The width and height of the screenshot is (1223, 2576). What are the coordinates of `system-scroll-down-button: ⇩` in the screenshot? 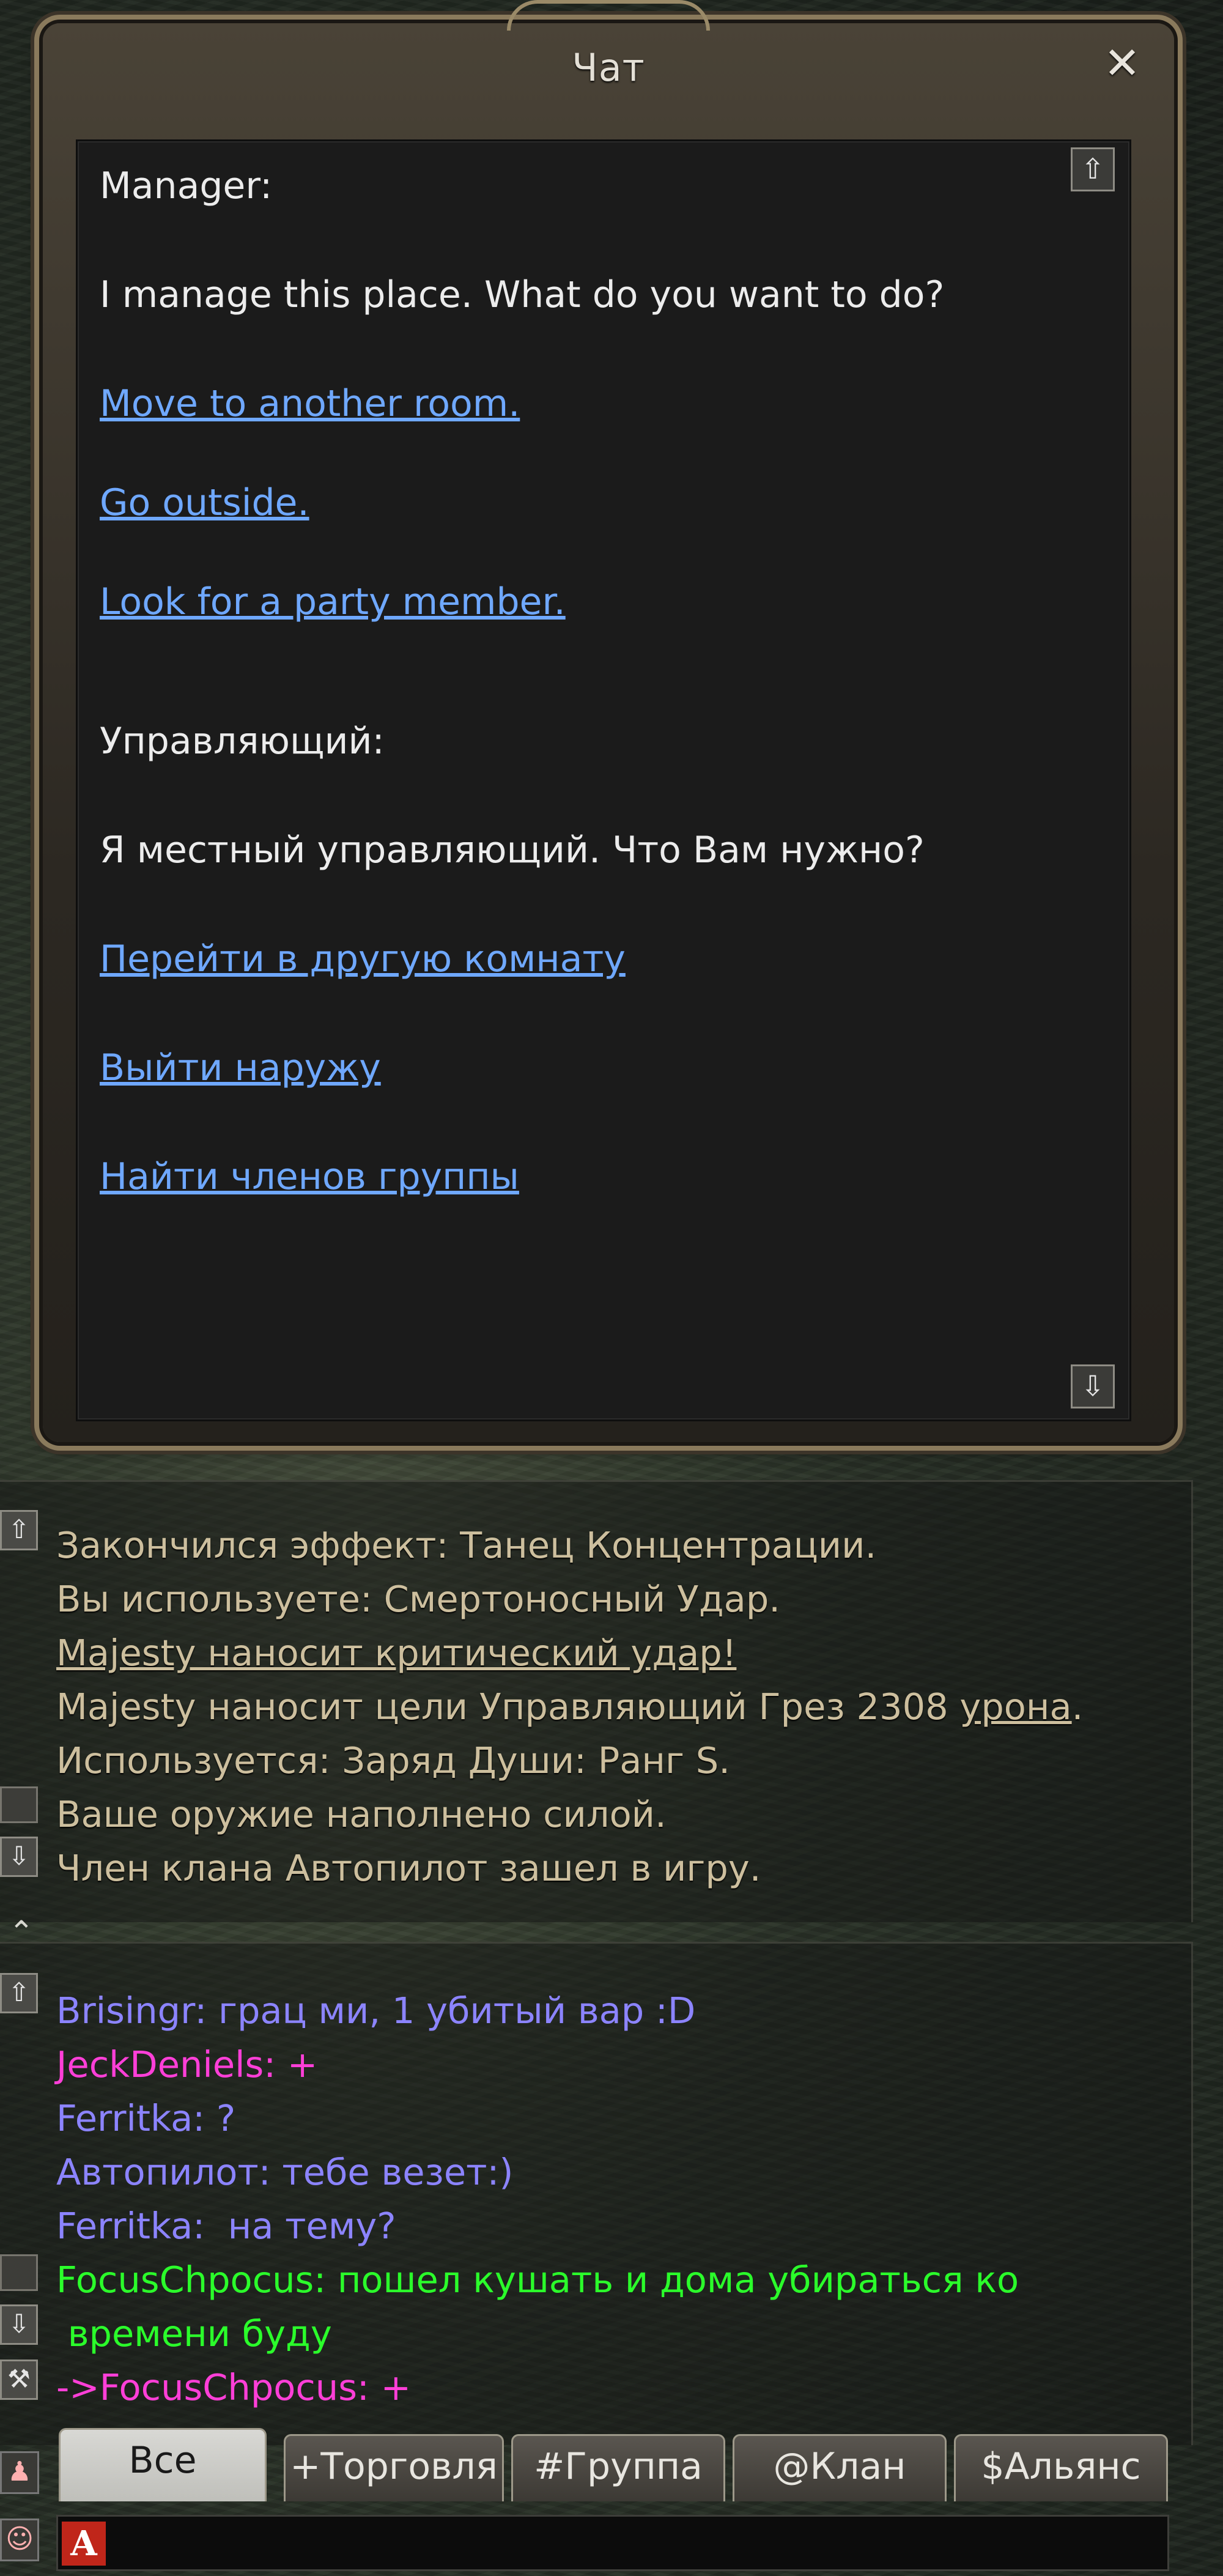 It's located at (19, 1857).